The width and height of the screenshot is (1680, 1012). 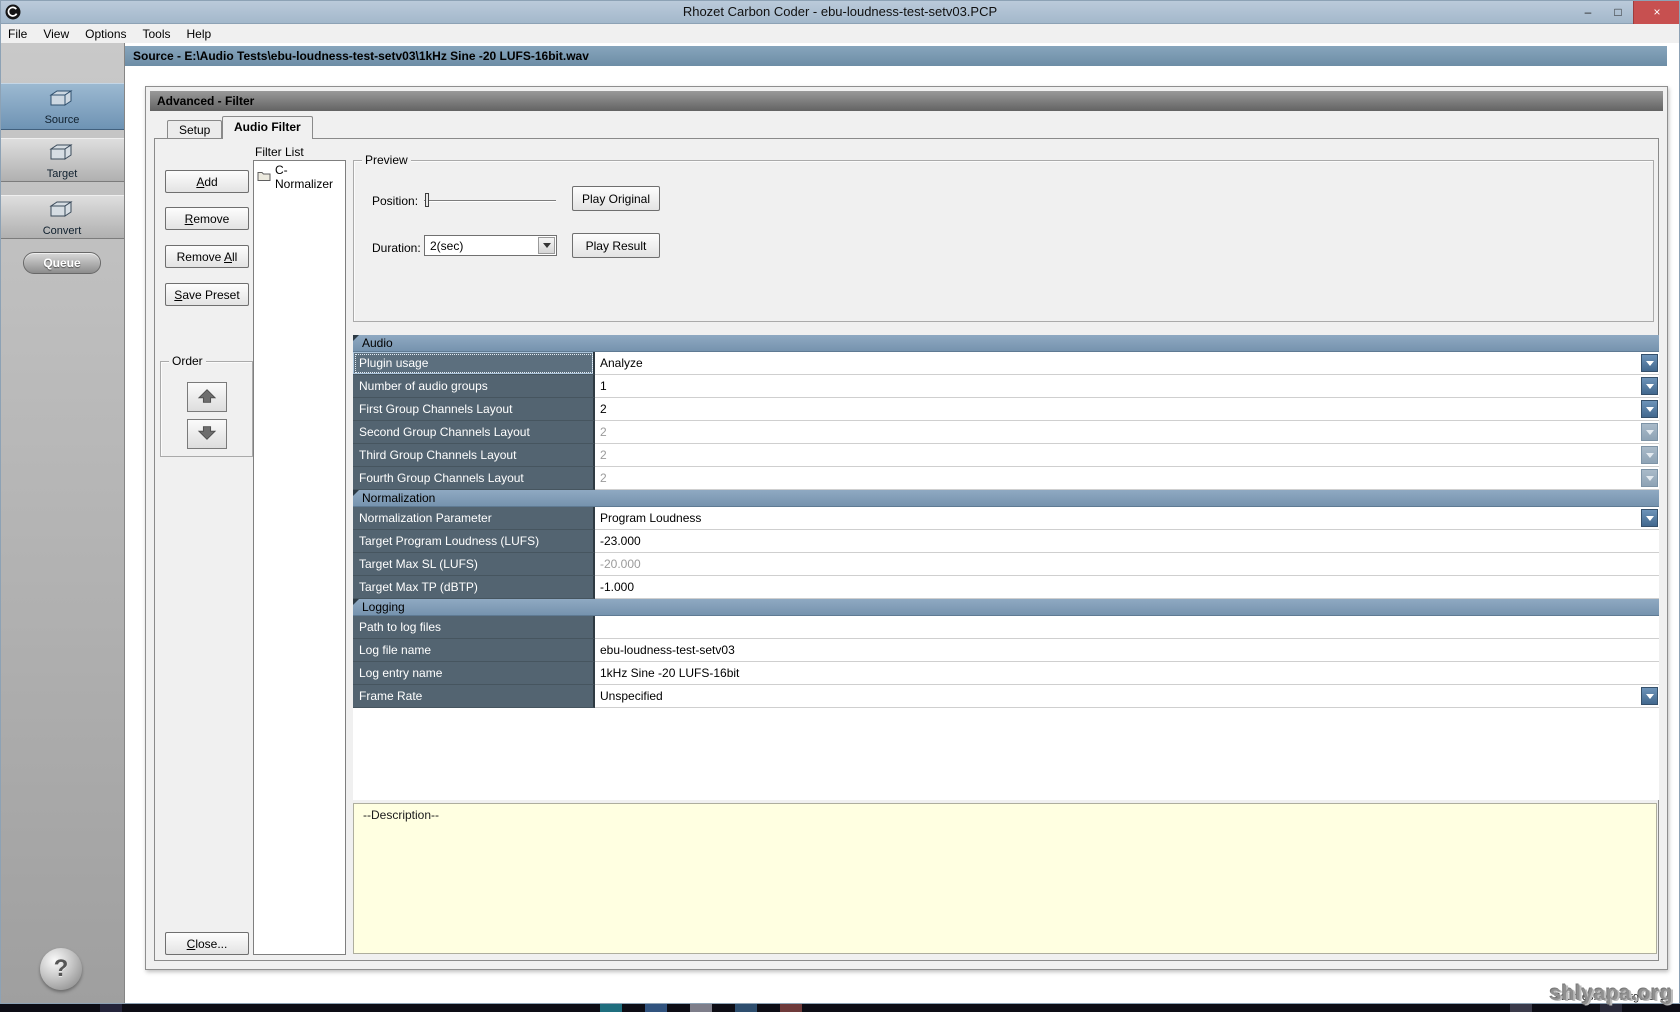 What do you see at coordinates (1127, 696) in the screenshot?
I see `property-value: Unspecified` at bounding box center [1127, 696].